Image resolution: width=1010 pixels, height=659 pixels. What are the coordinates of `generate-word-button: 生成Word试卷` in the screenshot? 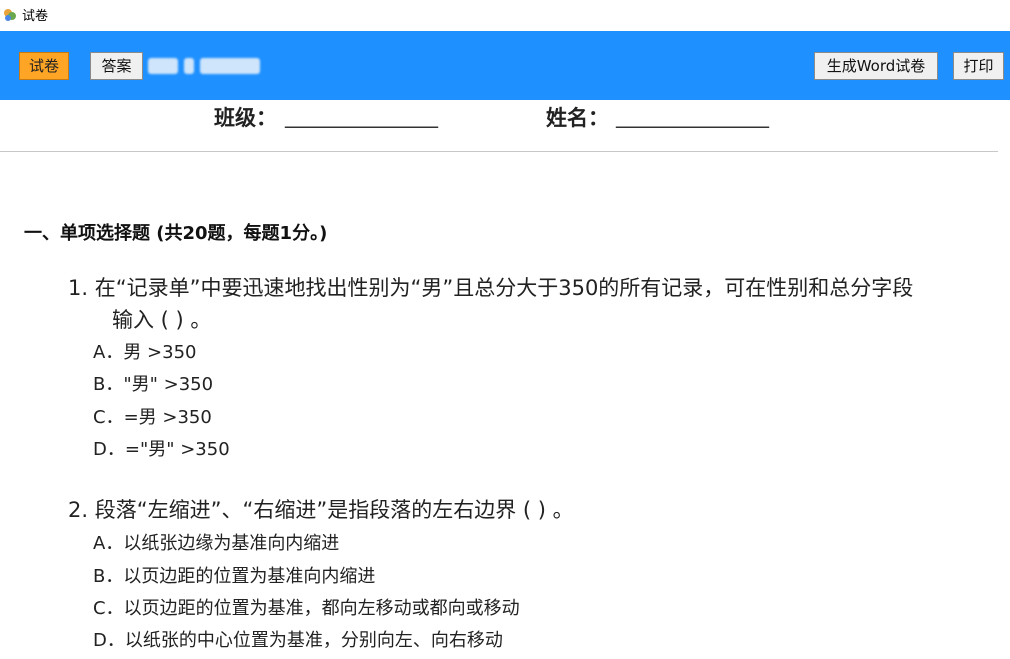 It's located at (876, 66).